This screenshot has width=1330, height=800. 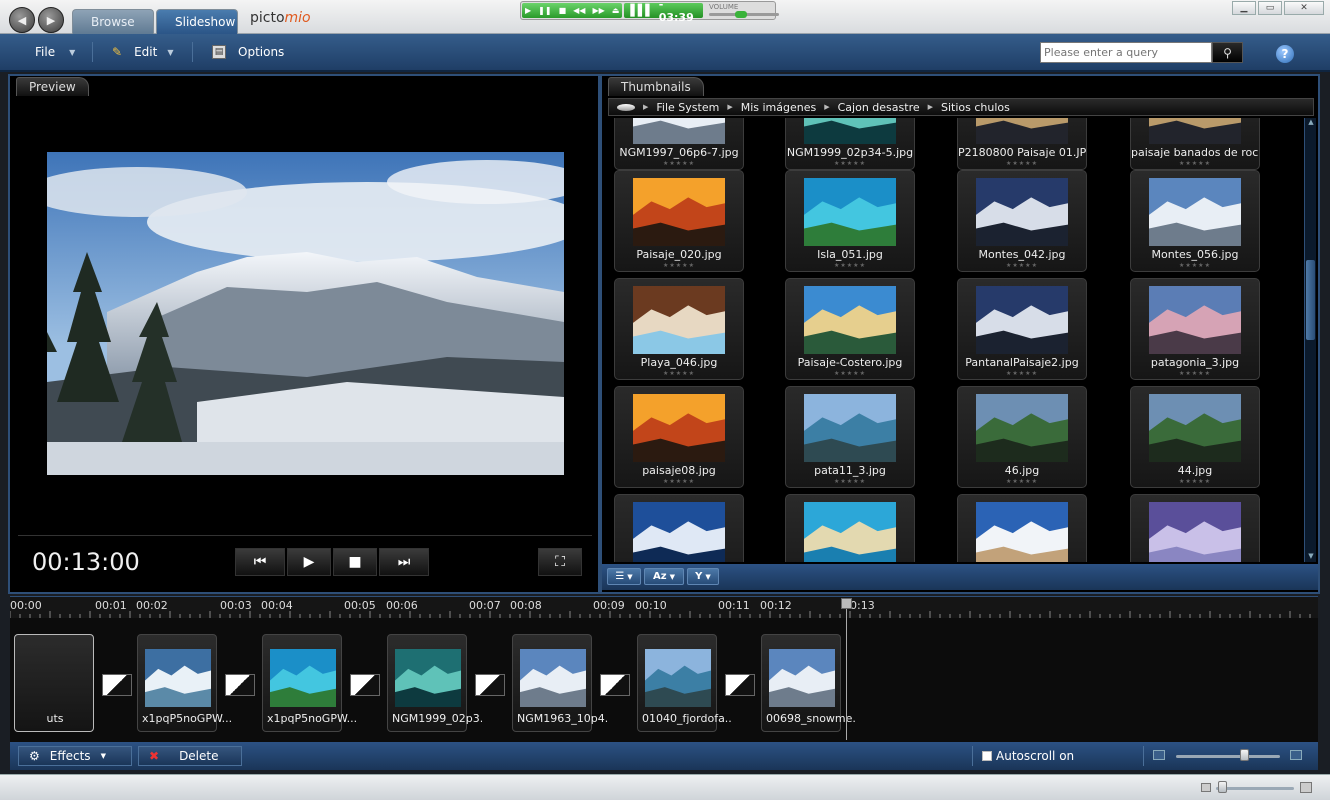 I want to click on drive-icon, so click(x=626, y=107).